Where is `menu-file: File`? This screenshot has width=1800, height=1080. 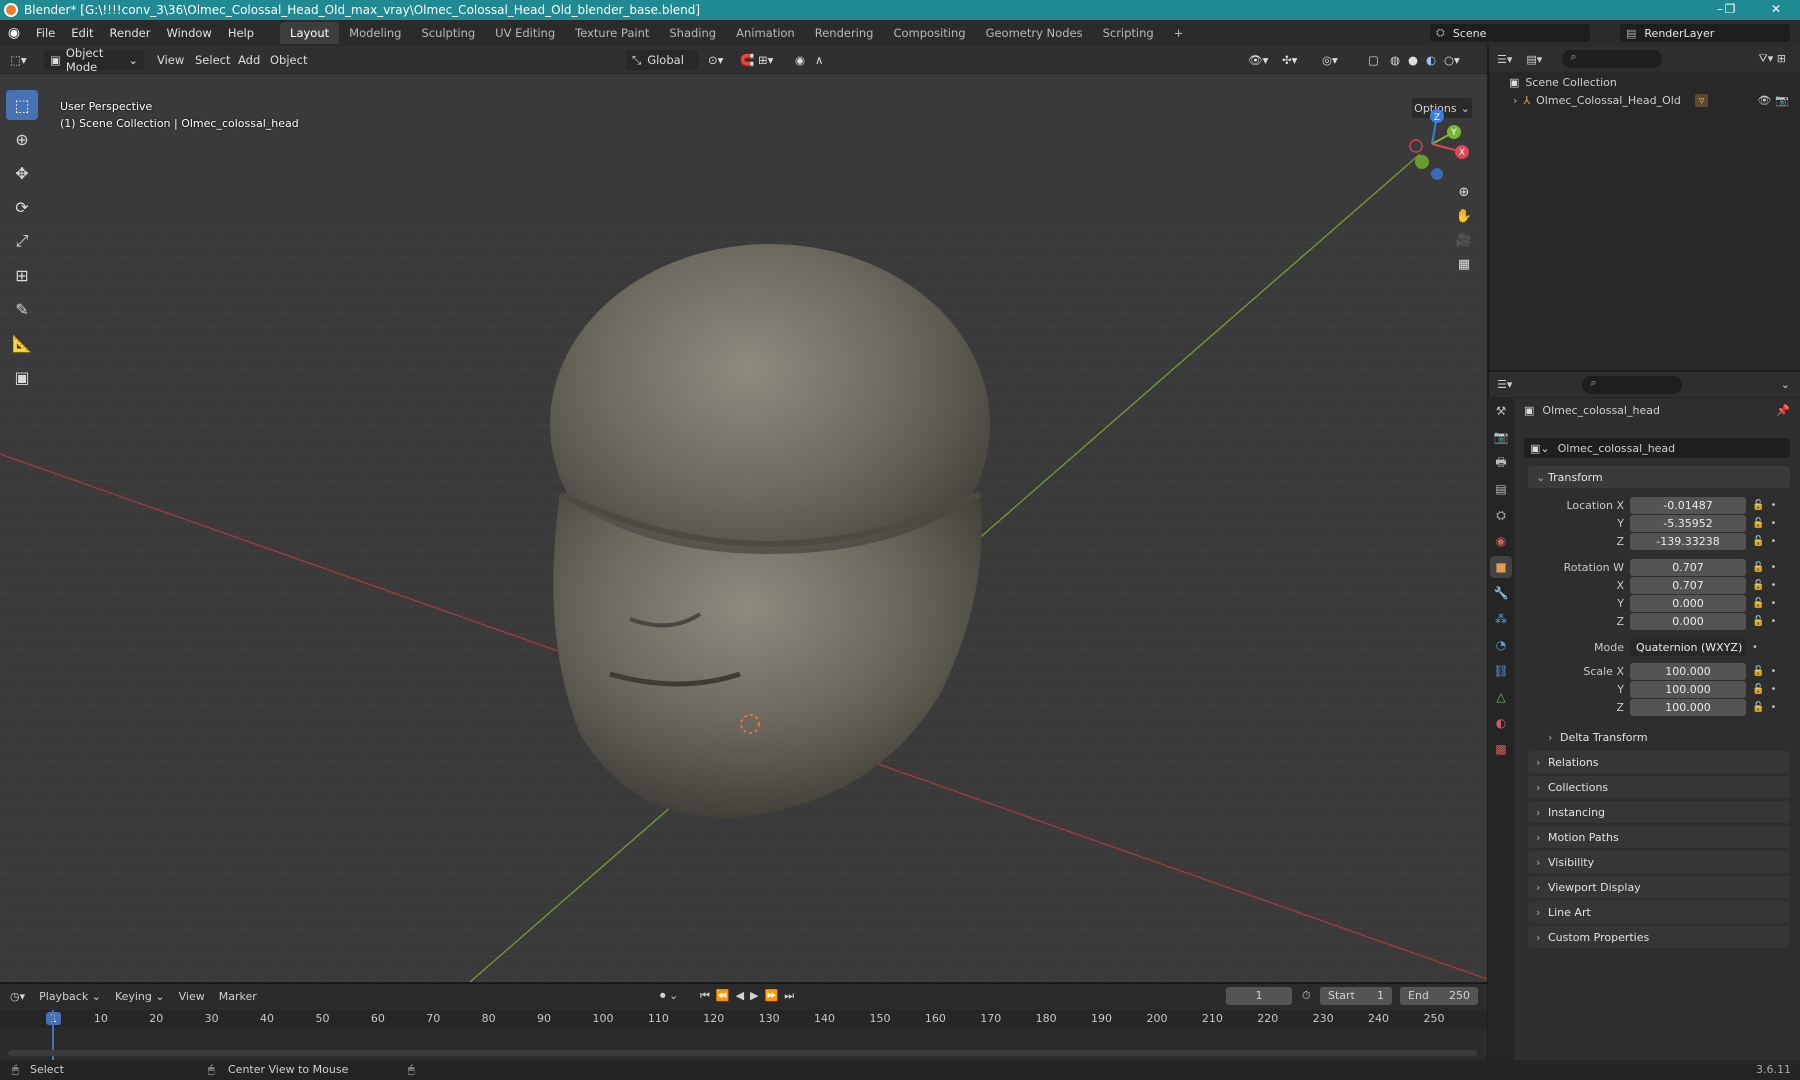 menu-file: File is located at coordinates (45, 33).